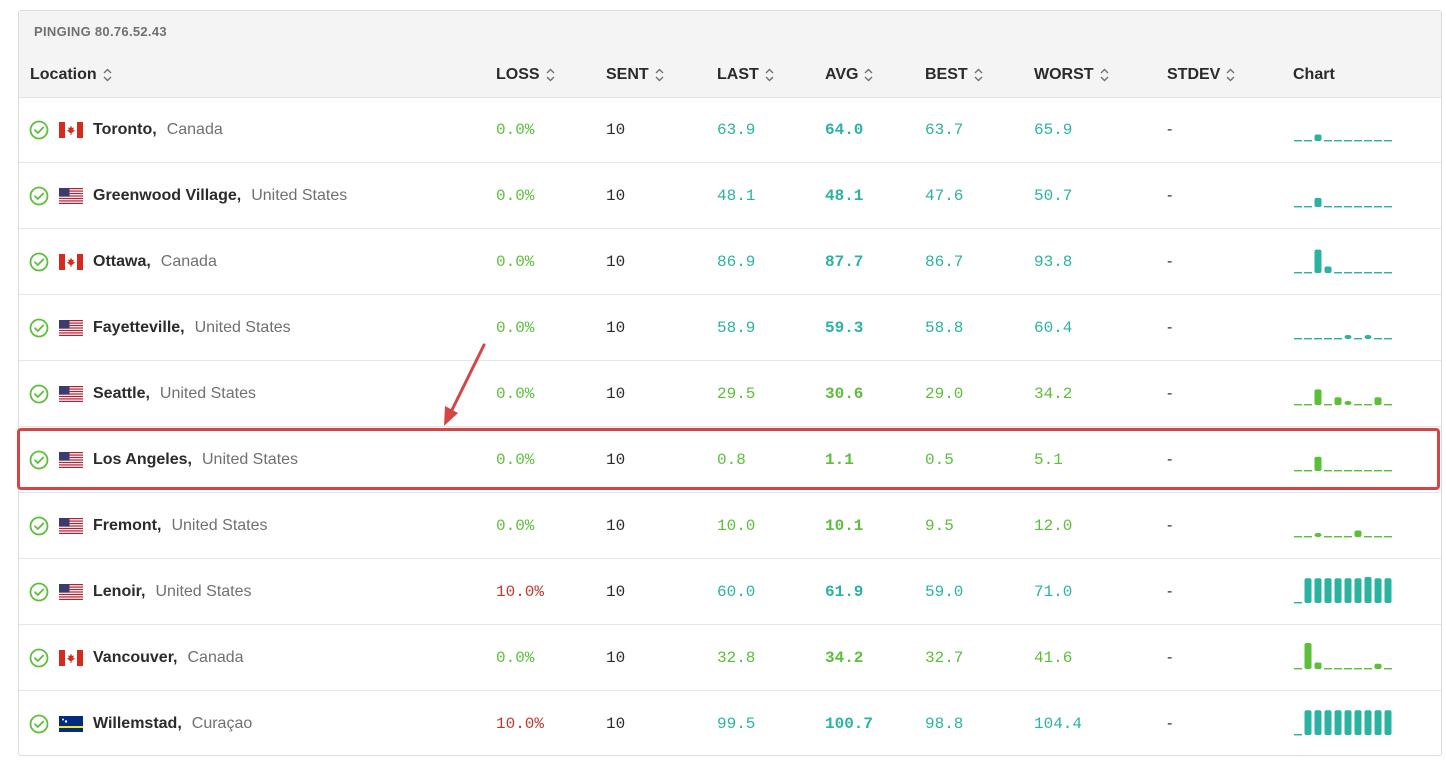 Image resolution: width=1446 pixels, height=770 pixels. What do you see at coordinates (954, 75) in the screenshot?
I see `column-header-best: BEST` at bounding box center [954, 75].